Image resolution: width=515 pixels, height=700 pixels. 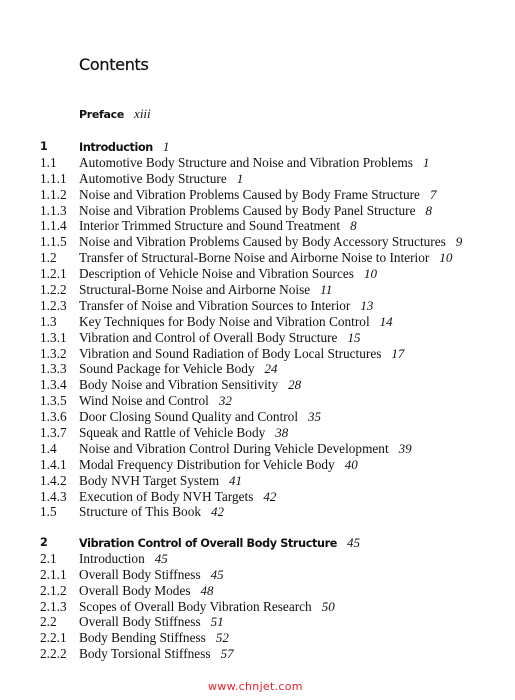 I want to click on toc-entry: 2.1 Introduction 45, so click(x=275, y=559).